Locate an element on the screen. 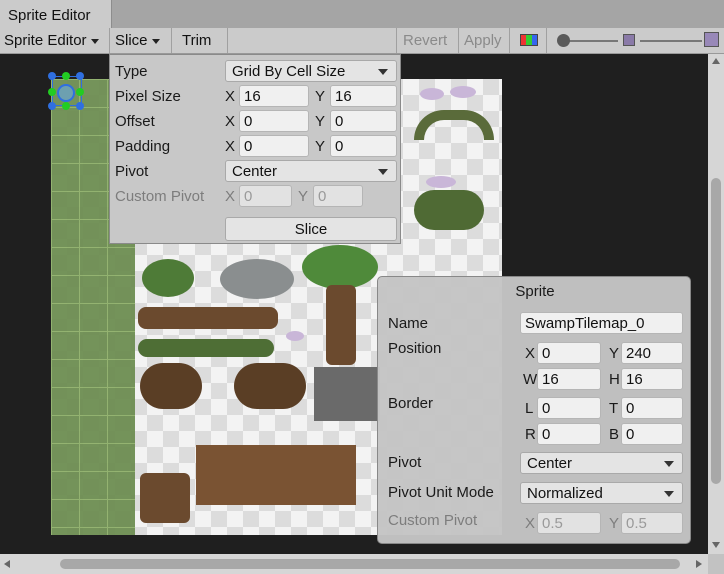 The height and width of the screenshot is (574, 724). horizontal-scrollbar is located at coordinates (354, 564).